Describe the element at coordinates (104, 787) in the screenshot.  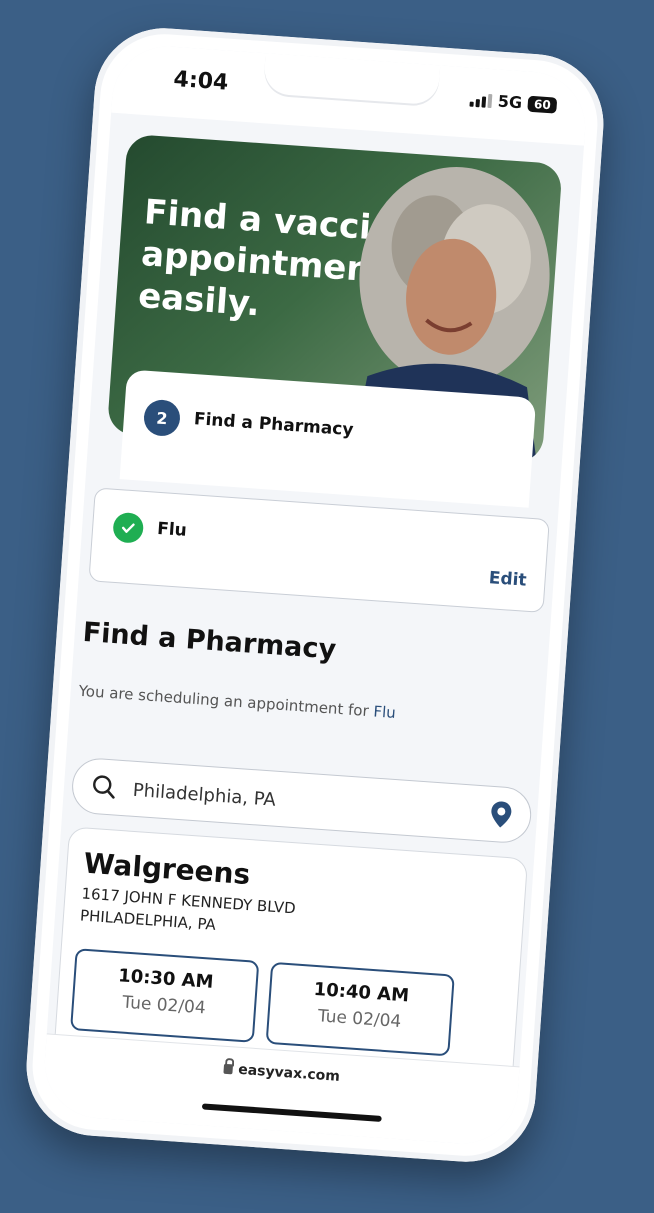
I see `search-icon` at that location.